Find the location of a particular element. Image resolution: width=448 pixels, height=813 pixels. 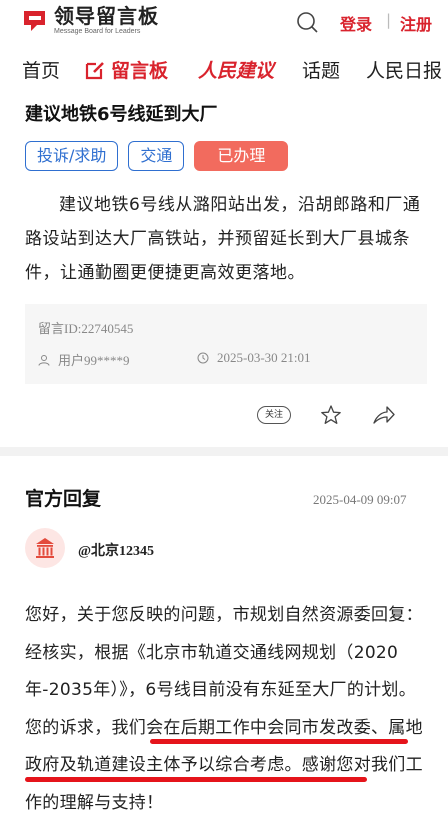

register-link: 注册 is located at coordinates (416, 23).